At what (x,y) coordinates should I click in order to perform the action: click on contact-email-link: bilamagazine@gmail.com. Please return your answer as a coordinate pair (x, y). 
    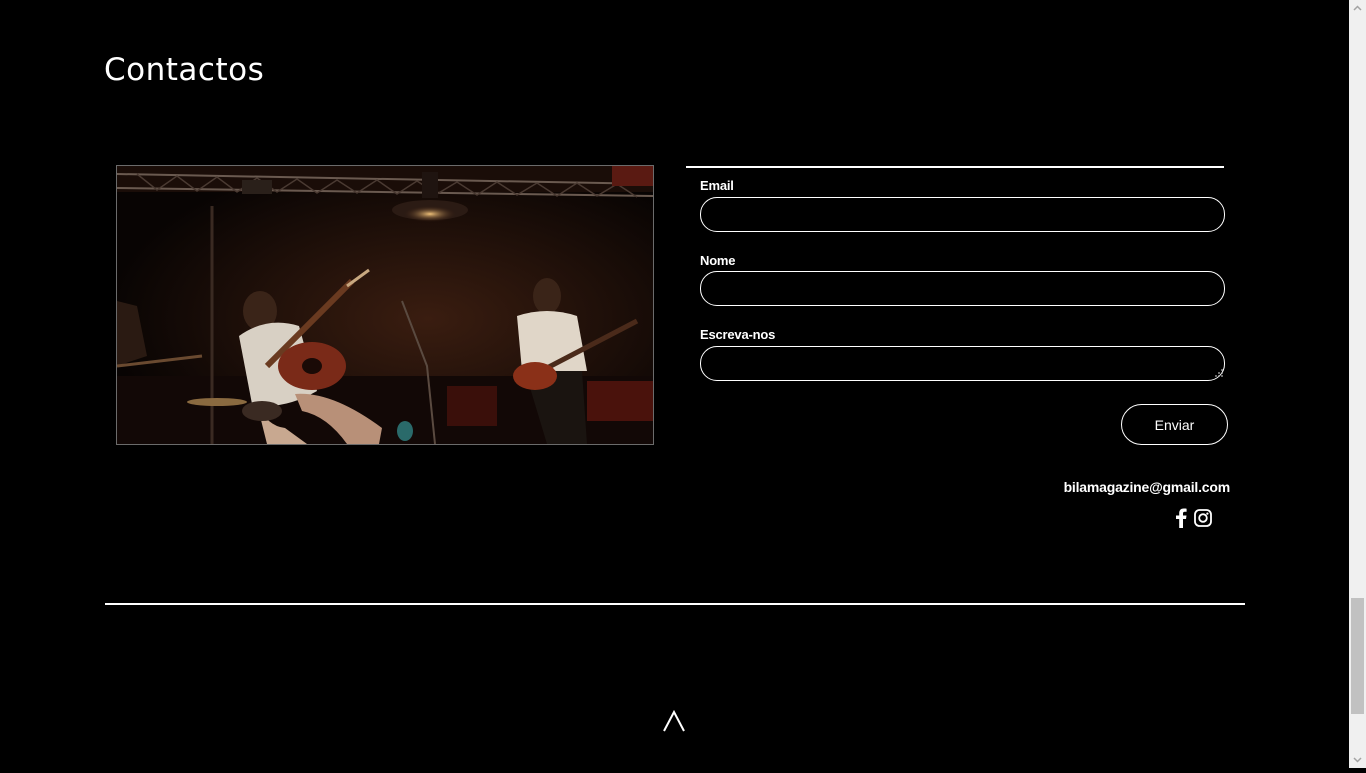
    Looking at the image, I should click on (1147, 487).